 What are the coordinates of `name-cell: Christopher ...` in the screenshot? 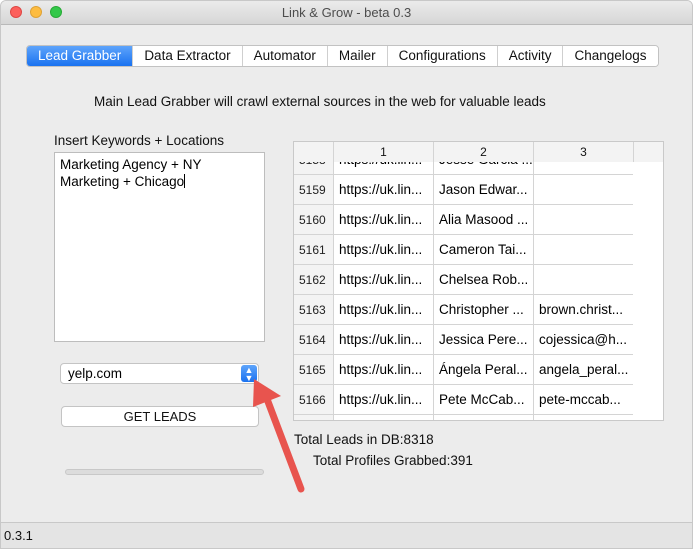 It's located at (484, 310).